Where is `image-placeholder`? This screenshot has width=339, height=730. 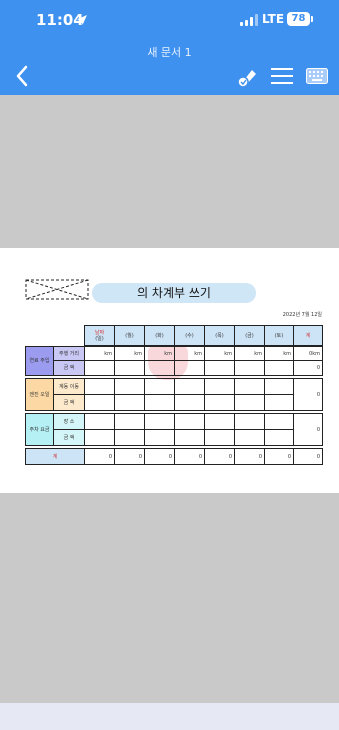
image-placeholder is located at coordinates (57, 289).